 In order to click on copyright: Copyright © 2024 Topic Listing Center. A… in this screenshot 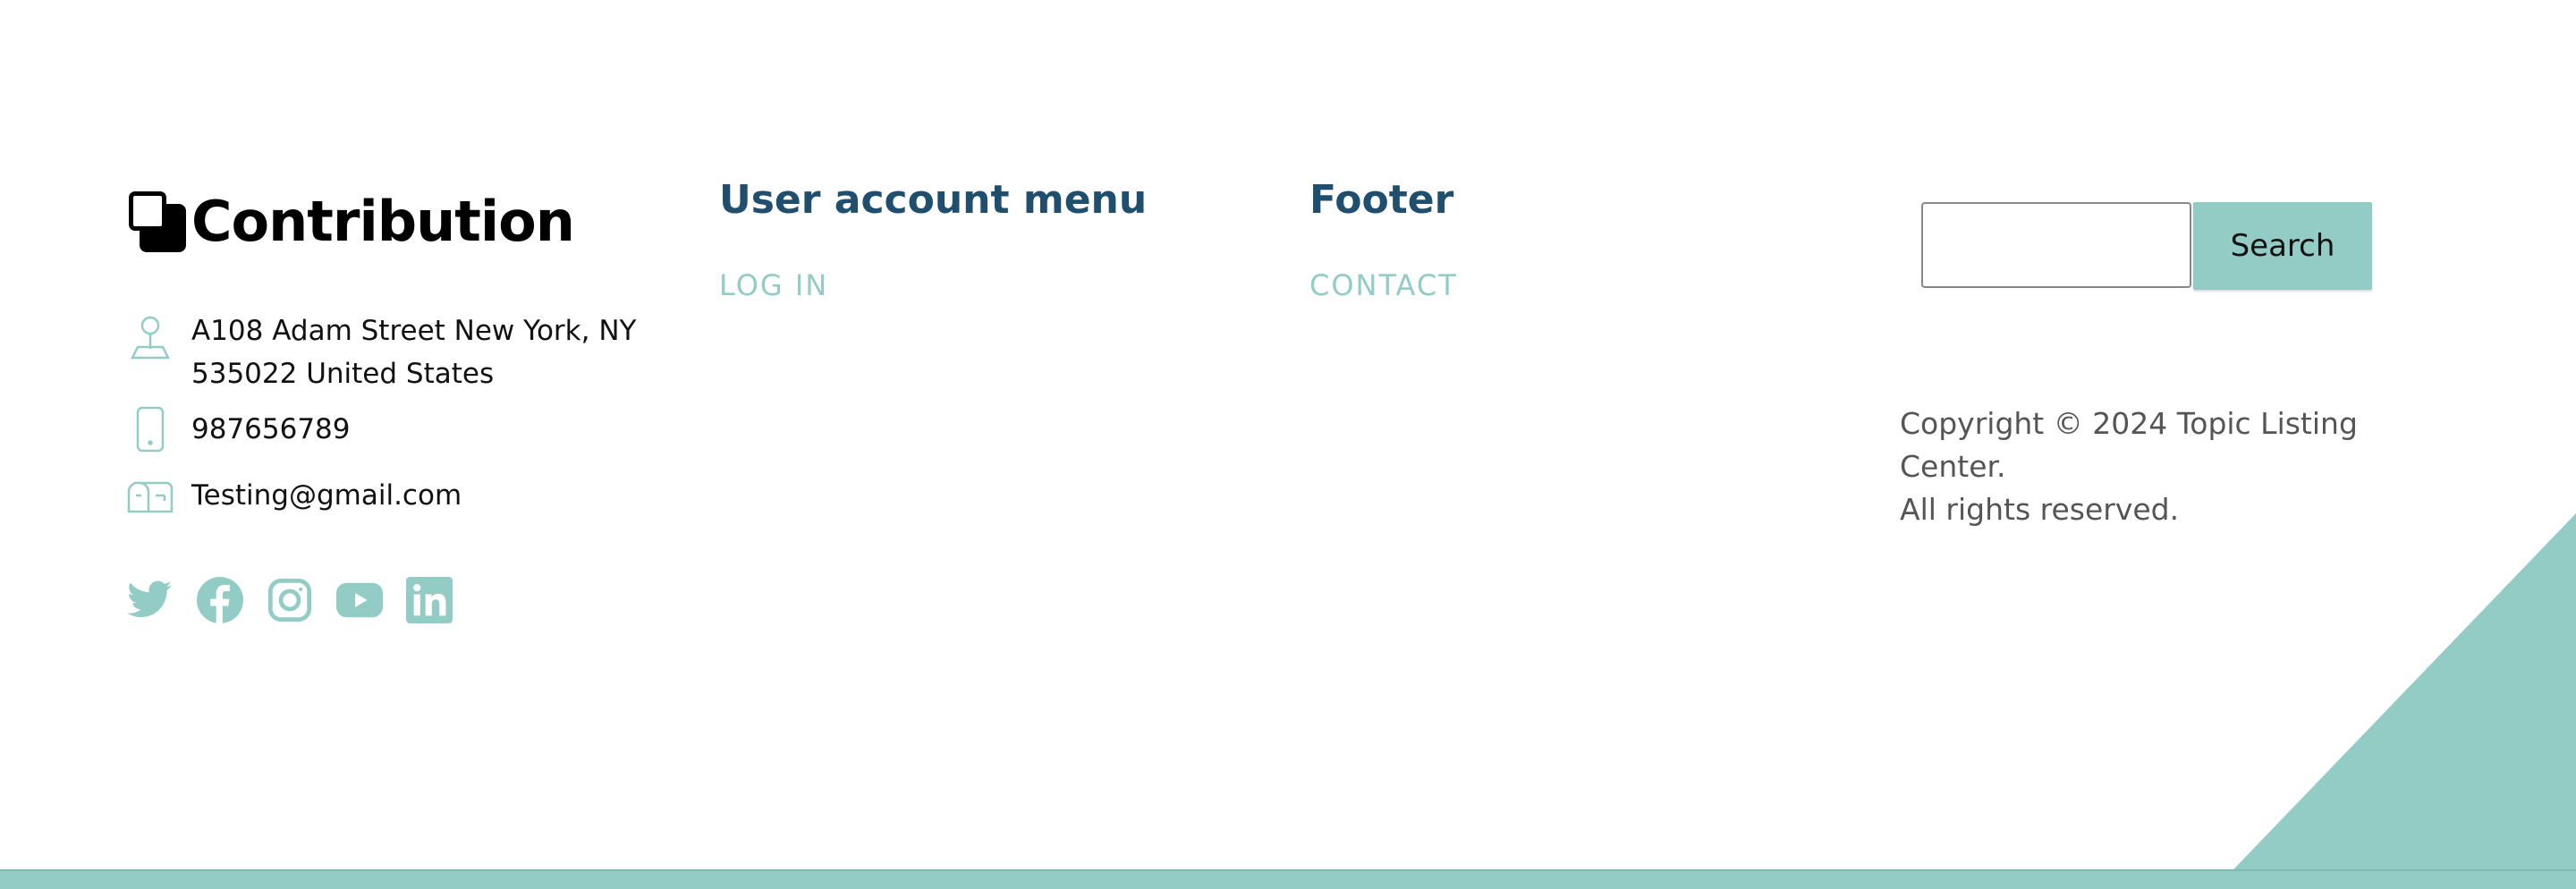, I will do `click(2177, 466)`.